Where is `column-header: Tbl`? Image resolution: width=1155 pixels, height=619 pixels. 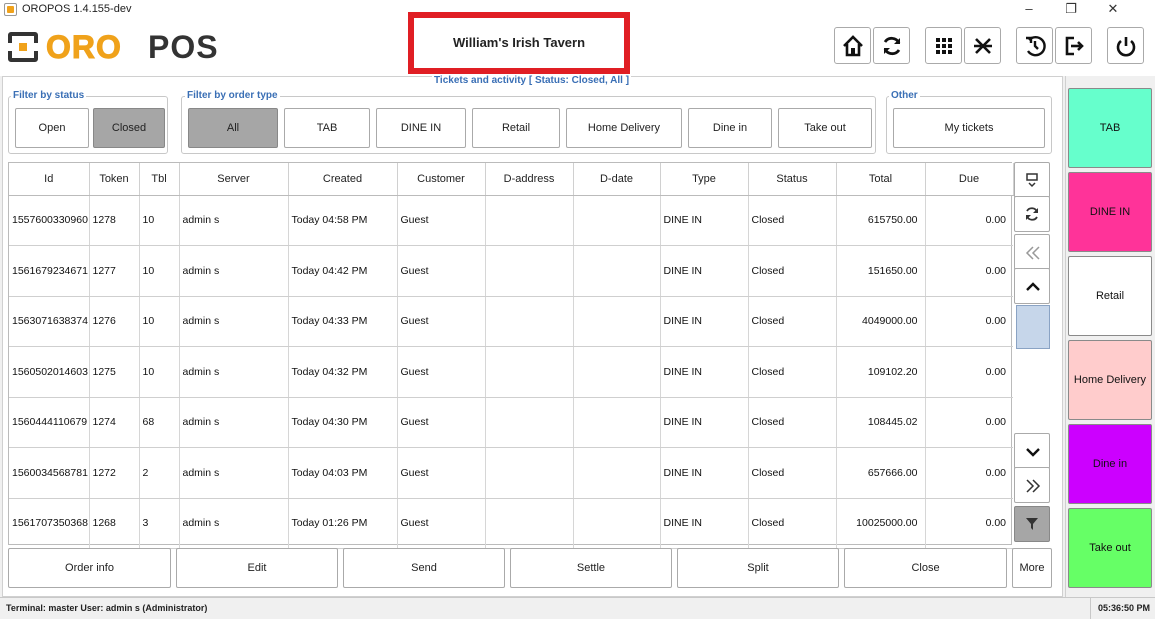 column-header: Tbl is located at coordinates (159, 179).